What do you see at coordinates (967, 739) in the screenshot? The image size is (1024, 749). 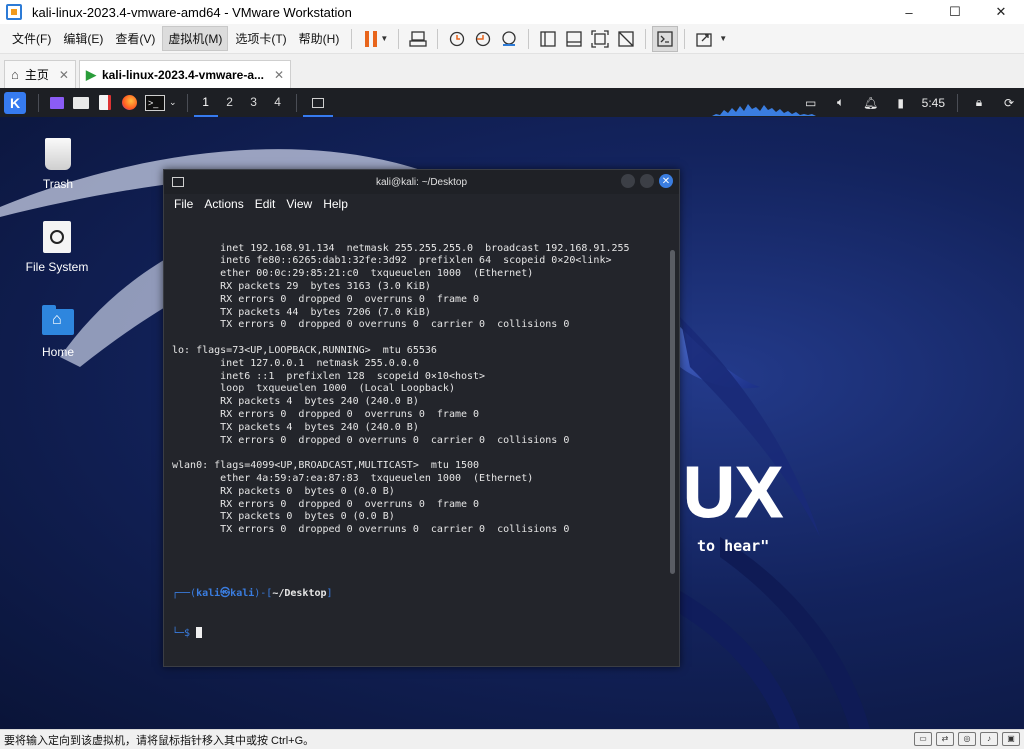 I see `cd-drive-icon: ◎` at bounding box center [967, 739].